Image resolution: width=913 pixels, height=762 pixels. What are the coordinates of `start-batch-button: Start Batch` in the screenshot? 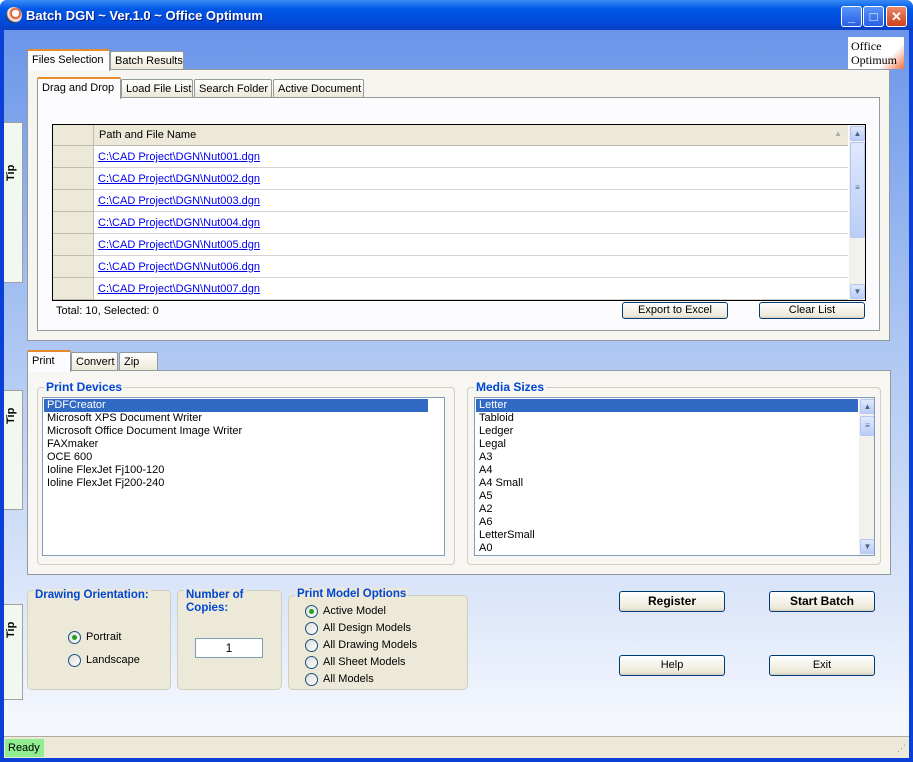 It's located at (822, 601).